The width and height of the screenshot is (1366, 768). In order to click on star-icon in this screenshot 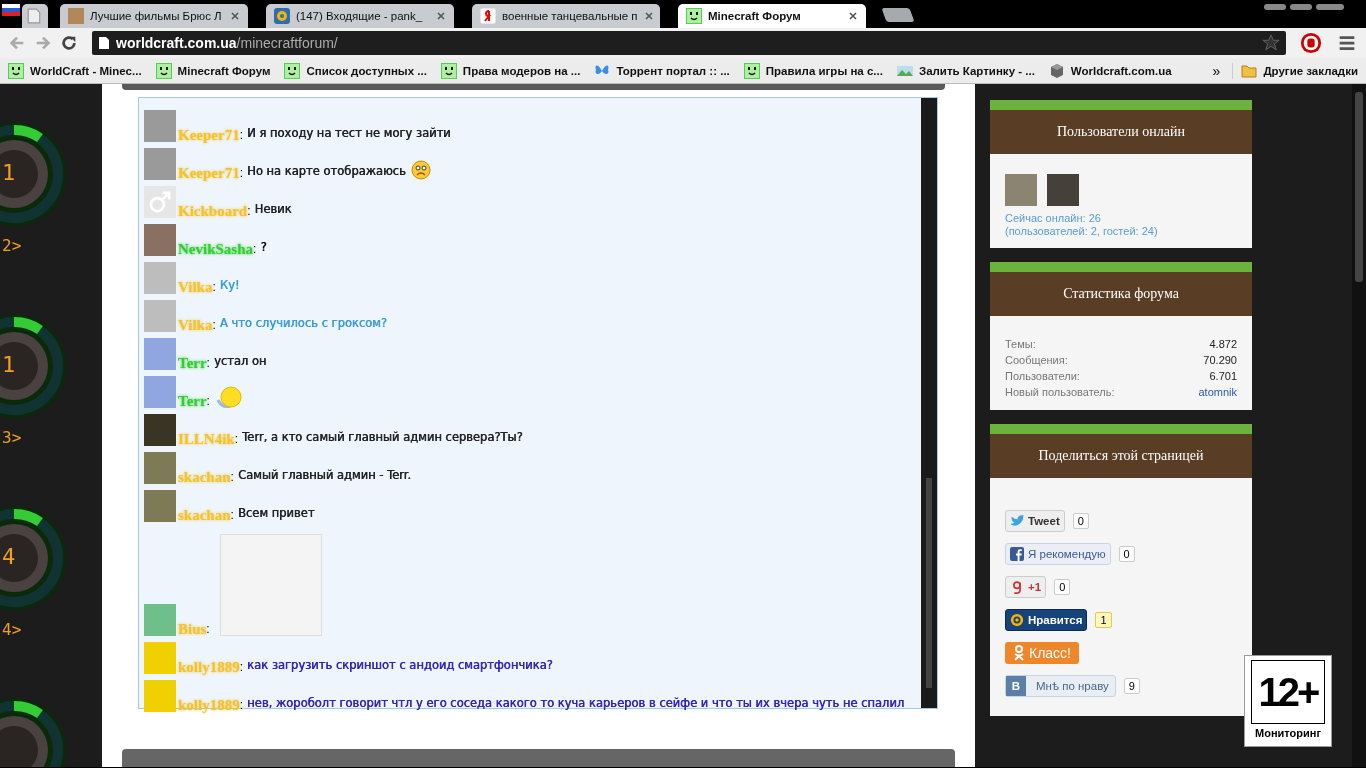, I will do `click(1271, 43)`.